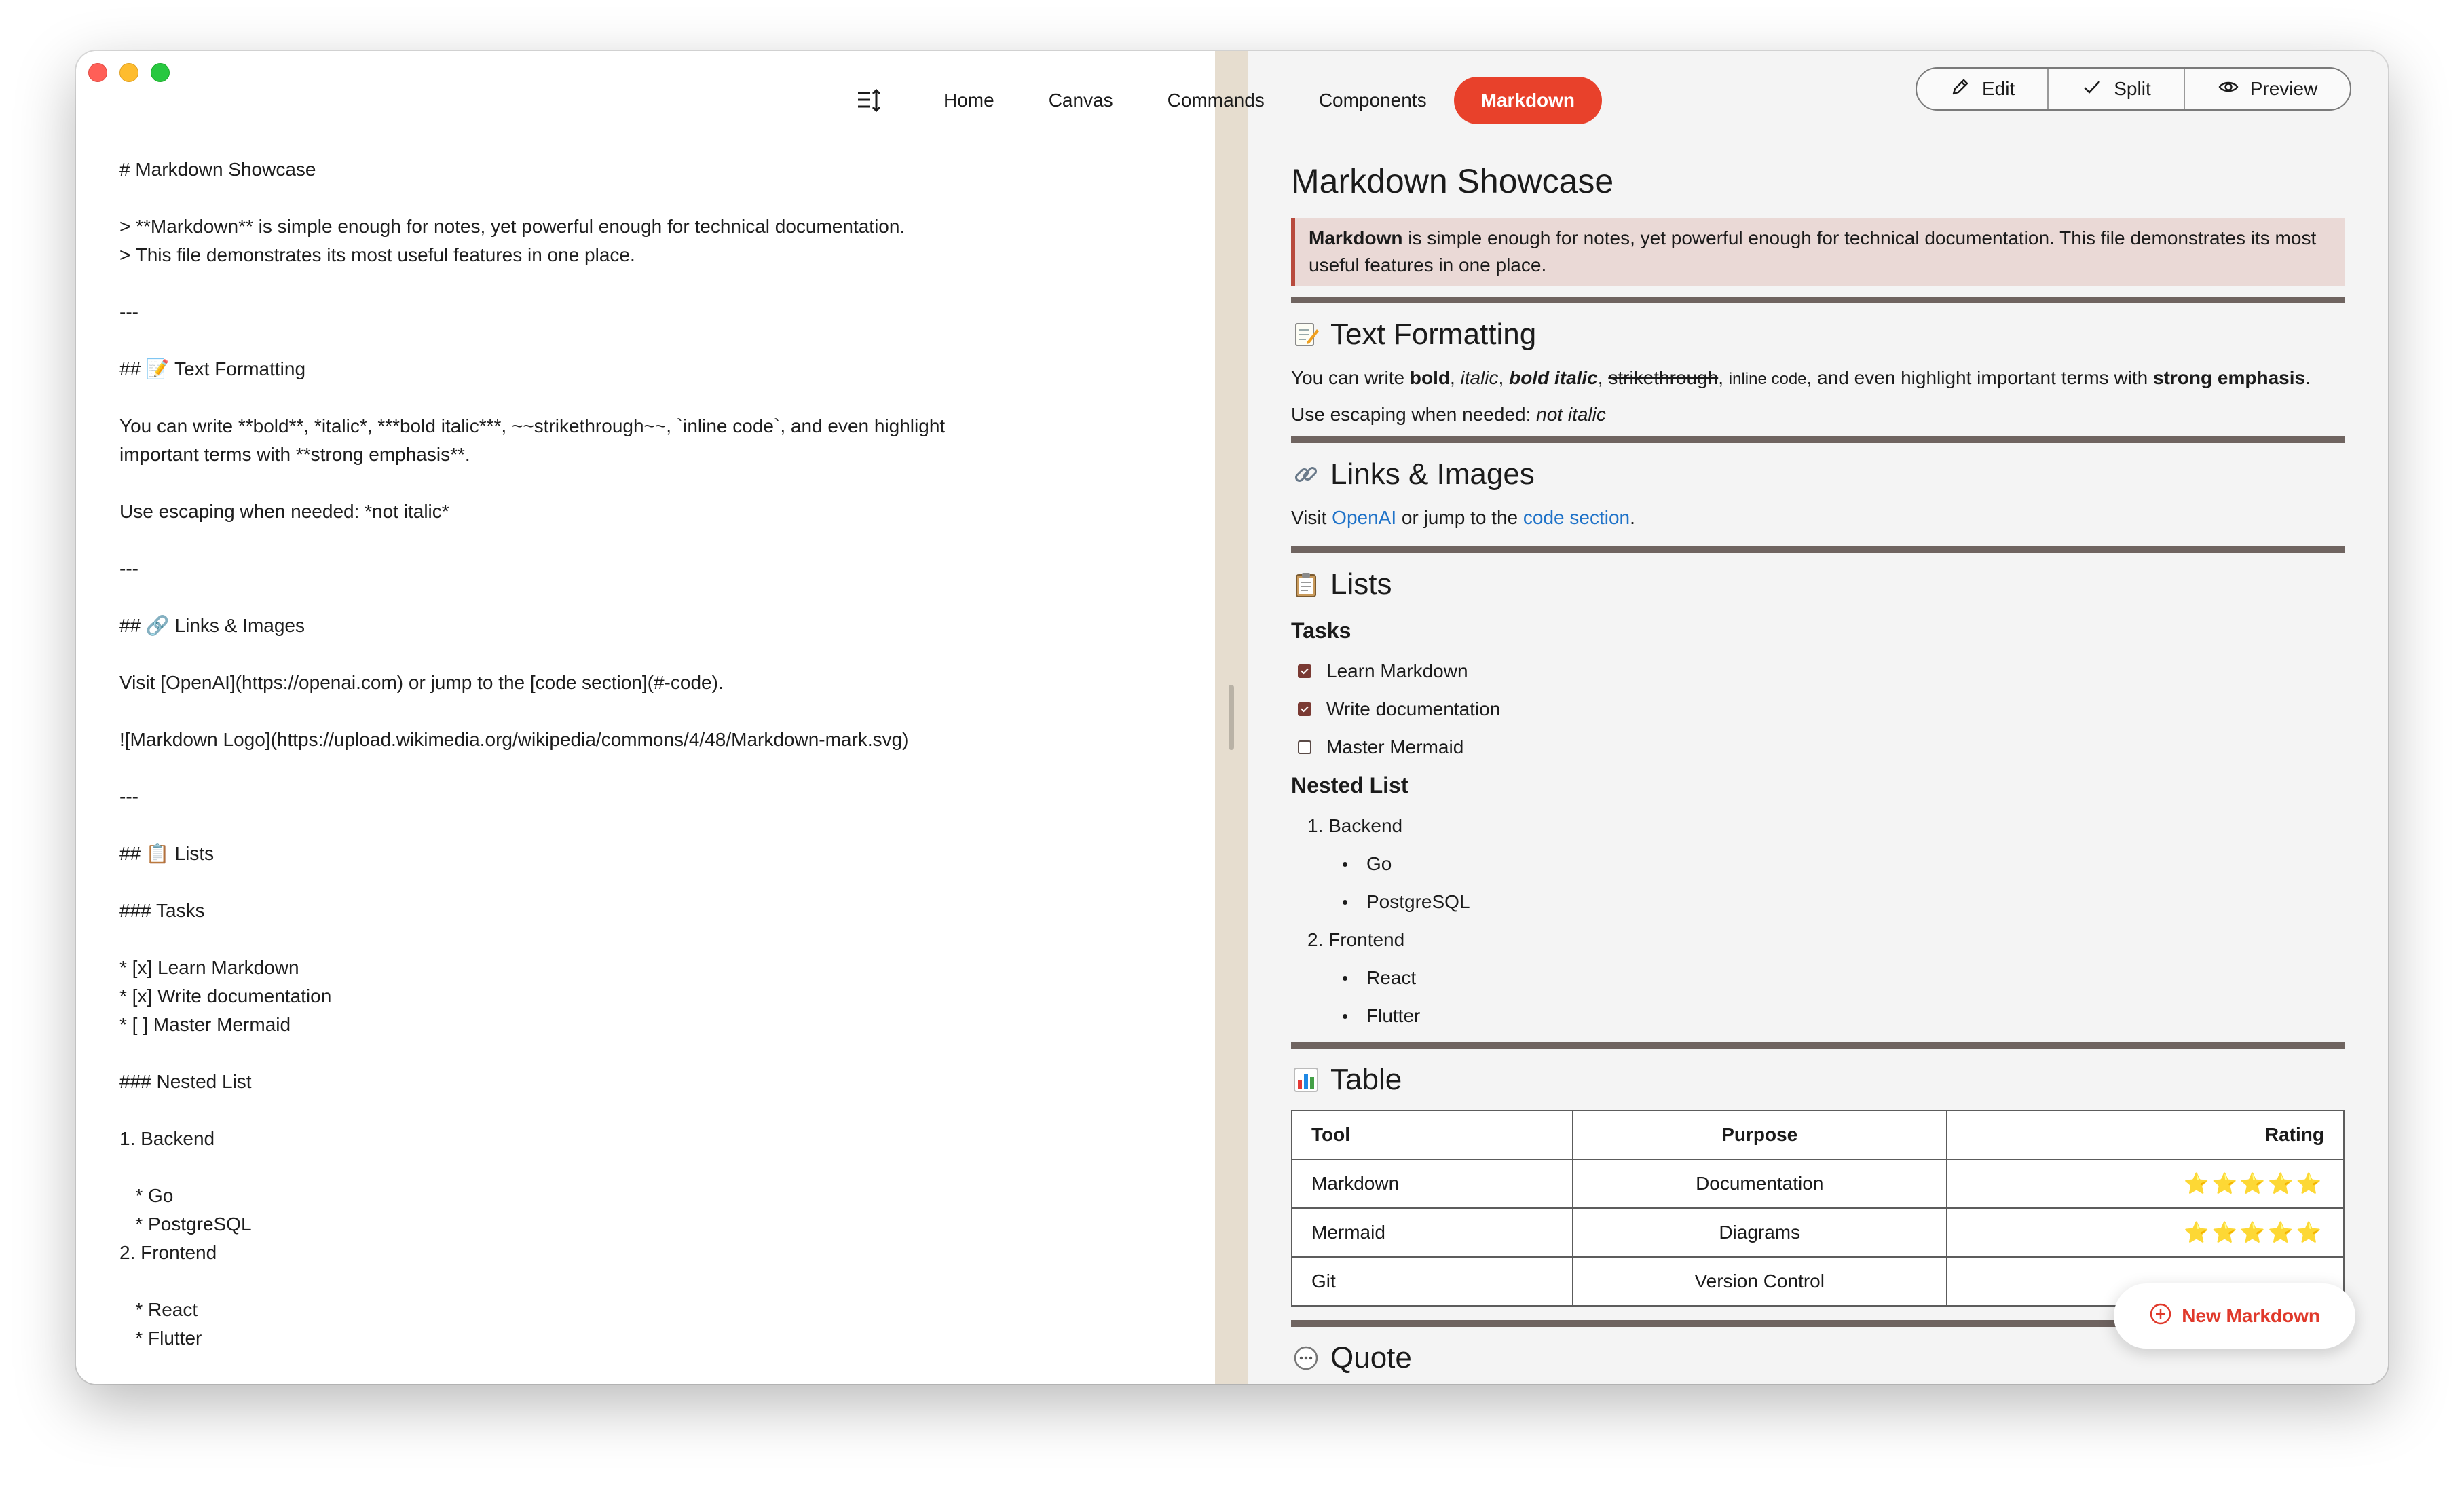 The width and height of the screenshot is (2464, 1485). I want to click on nav-markdown: Markdown, so click(1528, 100).